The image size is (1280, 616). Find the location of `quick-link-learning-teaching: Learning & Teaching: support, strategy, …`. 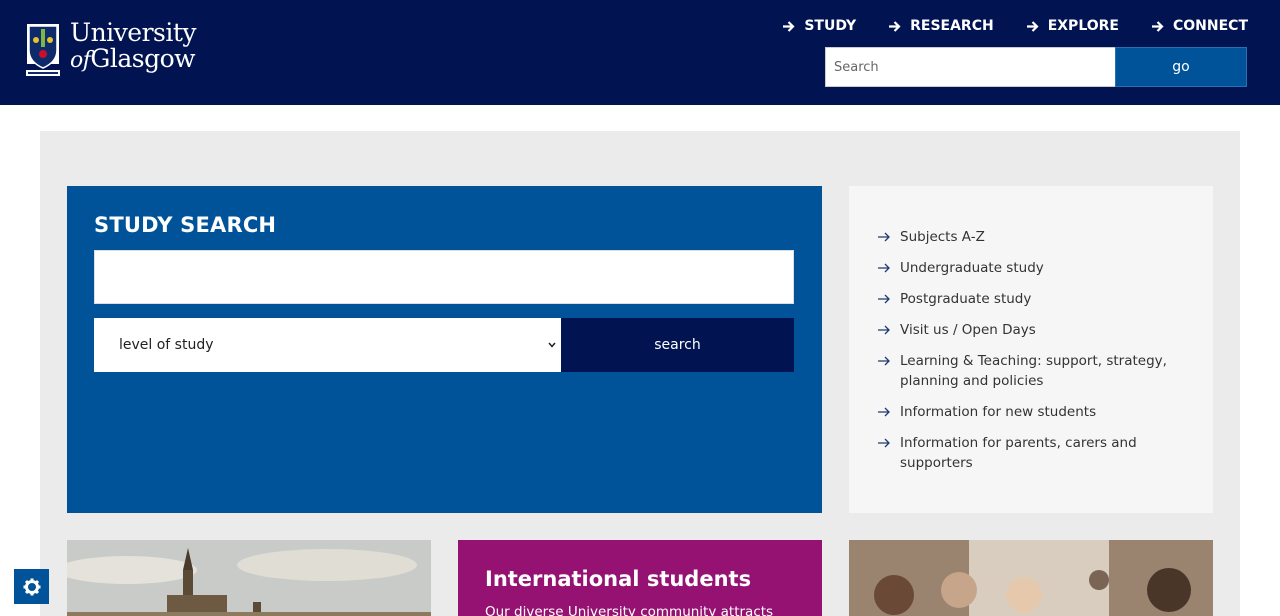

quick-link-learning-teaching: Learning & Teaching: support, strategy, … is located at coordinates (1027, 371).